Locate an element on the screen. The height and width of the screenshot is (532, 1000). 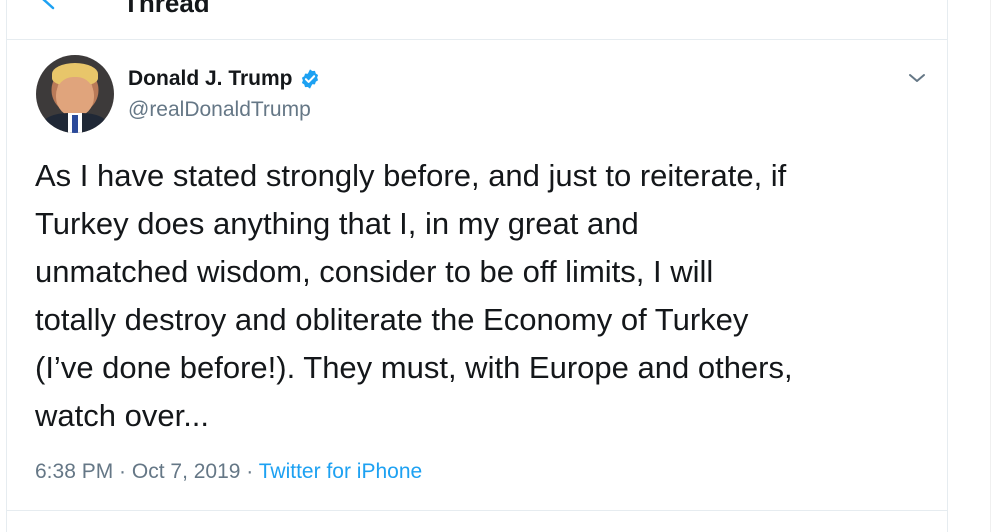
divider is located at coordinates (477, 510).